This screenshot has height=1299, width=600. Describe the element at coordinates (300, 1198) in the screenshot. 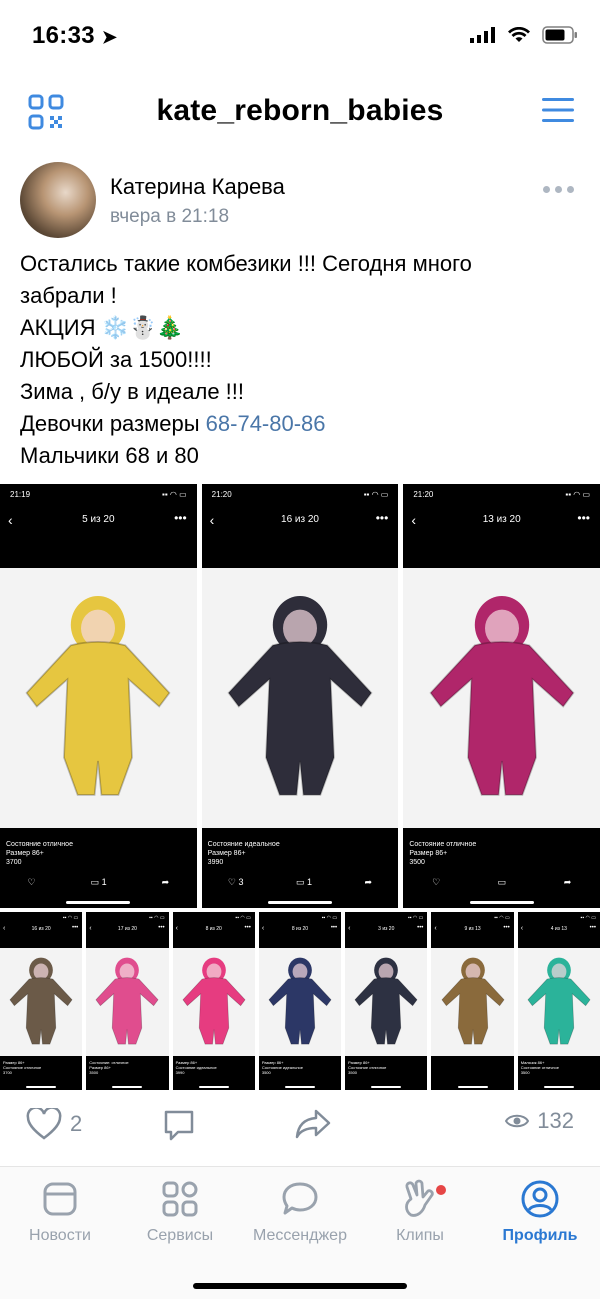

I see `messenger-icon` at that location.